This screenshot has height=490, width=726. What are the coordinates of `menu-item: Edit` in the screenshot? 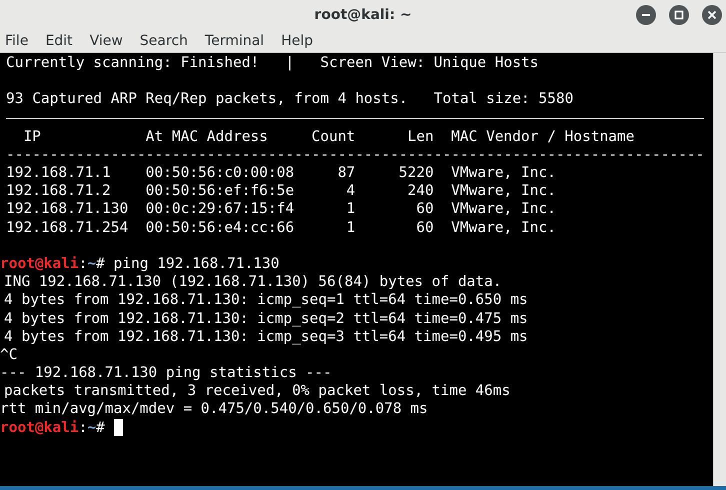 It's located at (61, 41).